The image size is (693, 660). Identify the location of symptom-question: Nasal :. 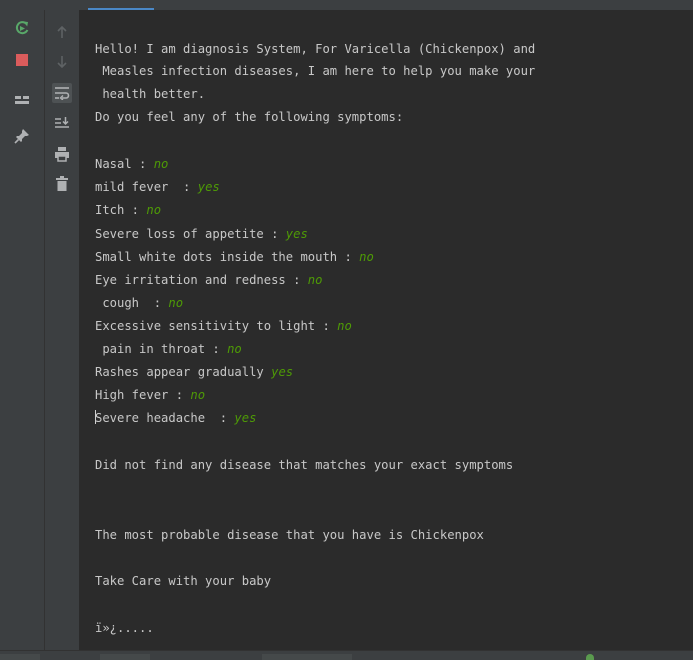
(124, 164).